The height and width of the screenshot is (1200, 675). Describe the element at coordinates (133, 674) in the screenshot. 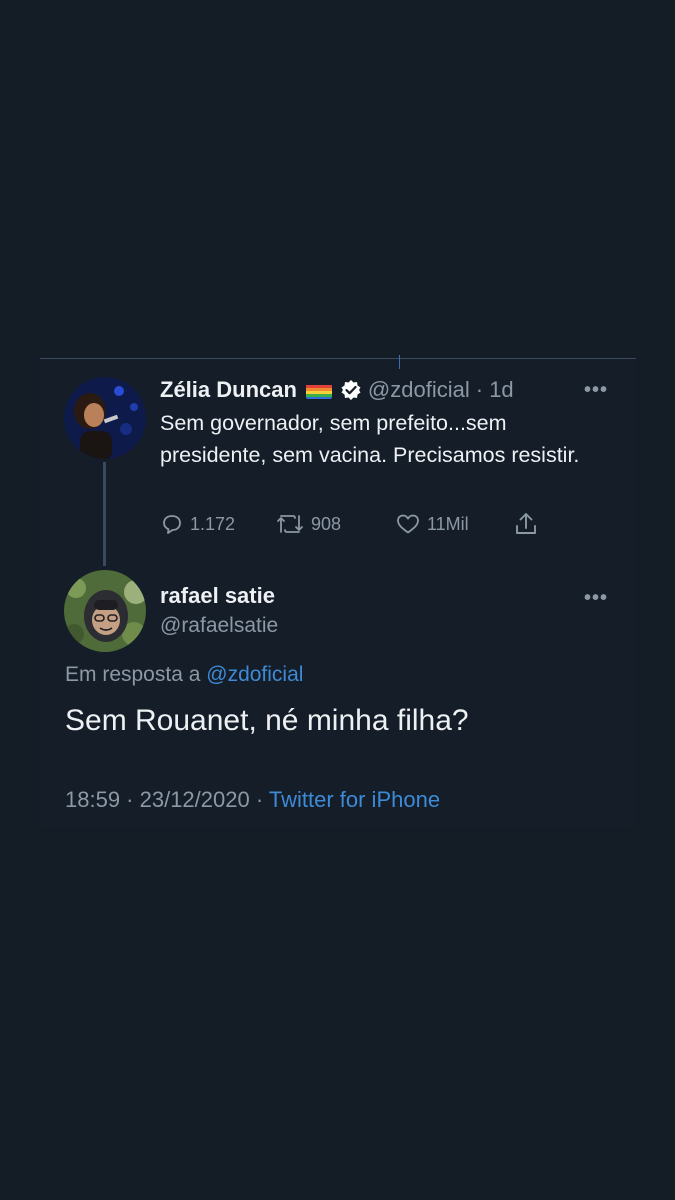

I see `reply-to-prefix: Em resposta a` at that location.